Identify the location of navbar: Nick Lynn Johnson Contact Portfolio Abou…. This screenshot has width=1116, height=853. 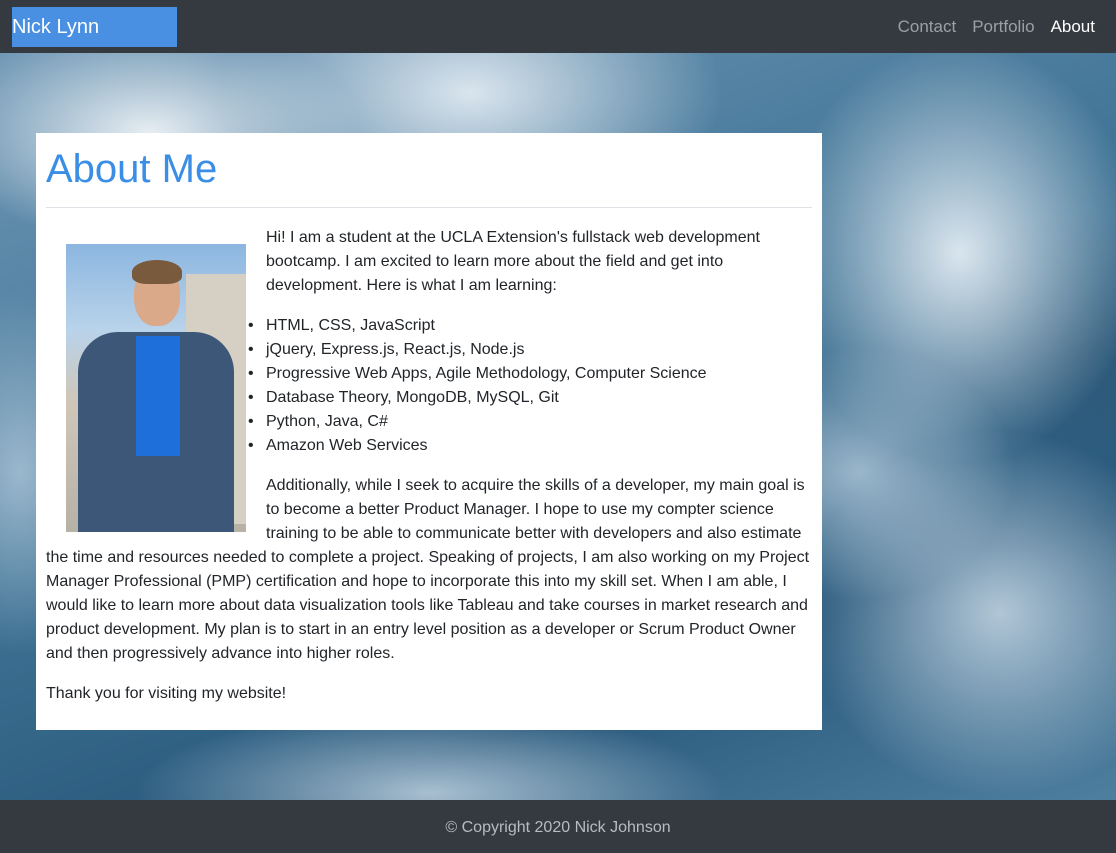
(558, 39).